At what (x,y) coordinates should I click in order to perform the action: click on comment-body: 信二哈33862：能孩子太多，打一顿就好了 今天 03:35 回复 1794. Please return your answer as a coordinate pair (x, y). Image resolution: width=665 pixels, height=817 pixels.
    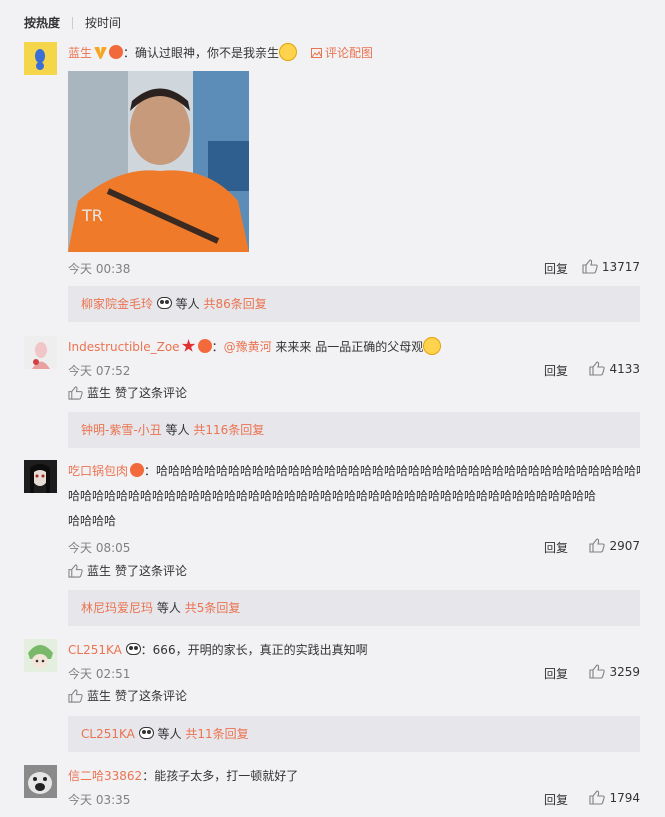
    Looking at the image, I should click on (354, 786).